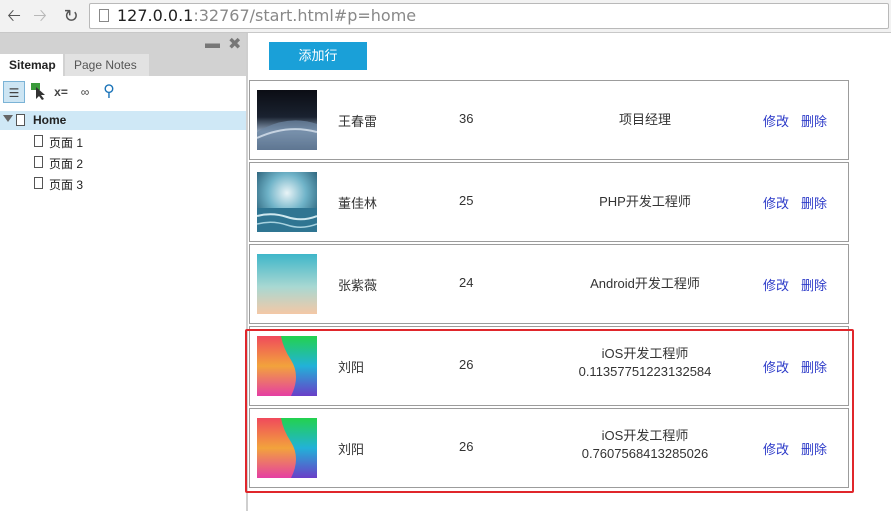 The width and height of the screenshot is (891, 511). I want to click on variables-icon: x=, so click(61, 92).